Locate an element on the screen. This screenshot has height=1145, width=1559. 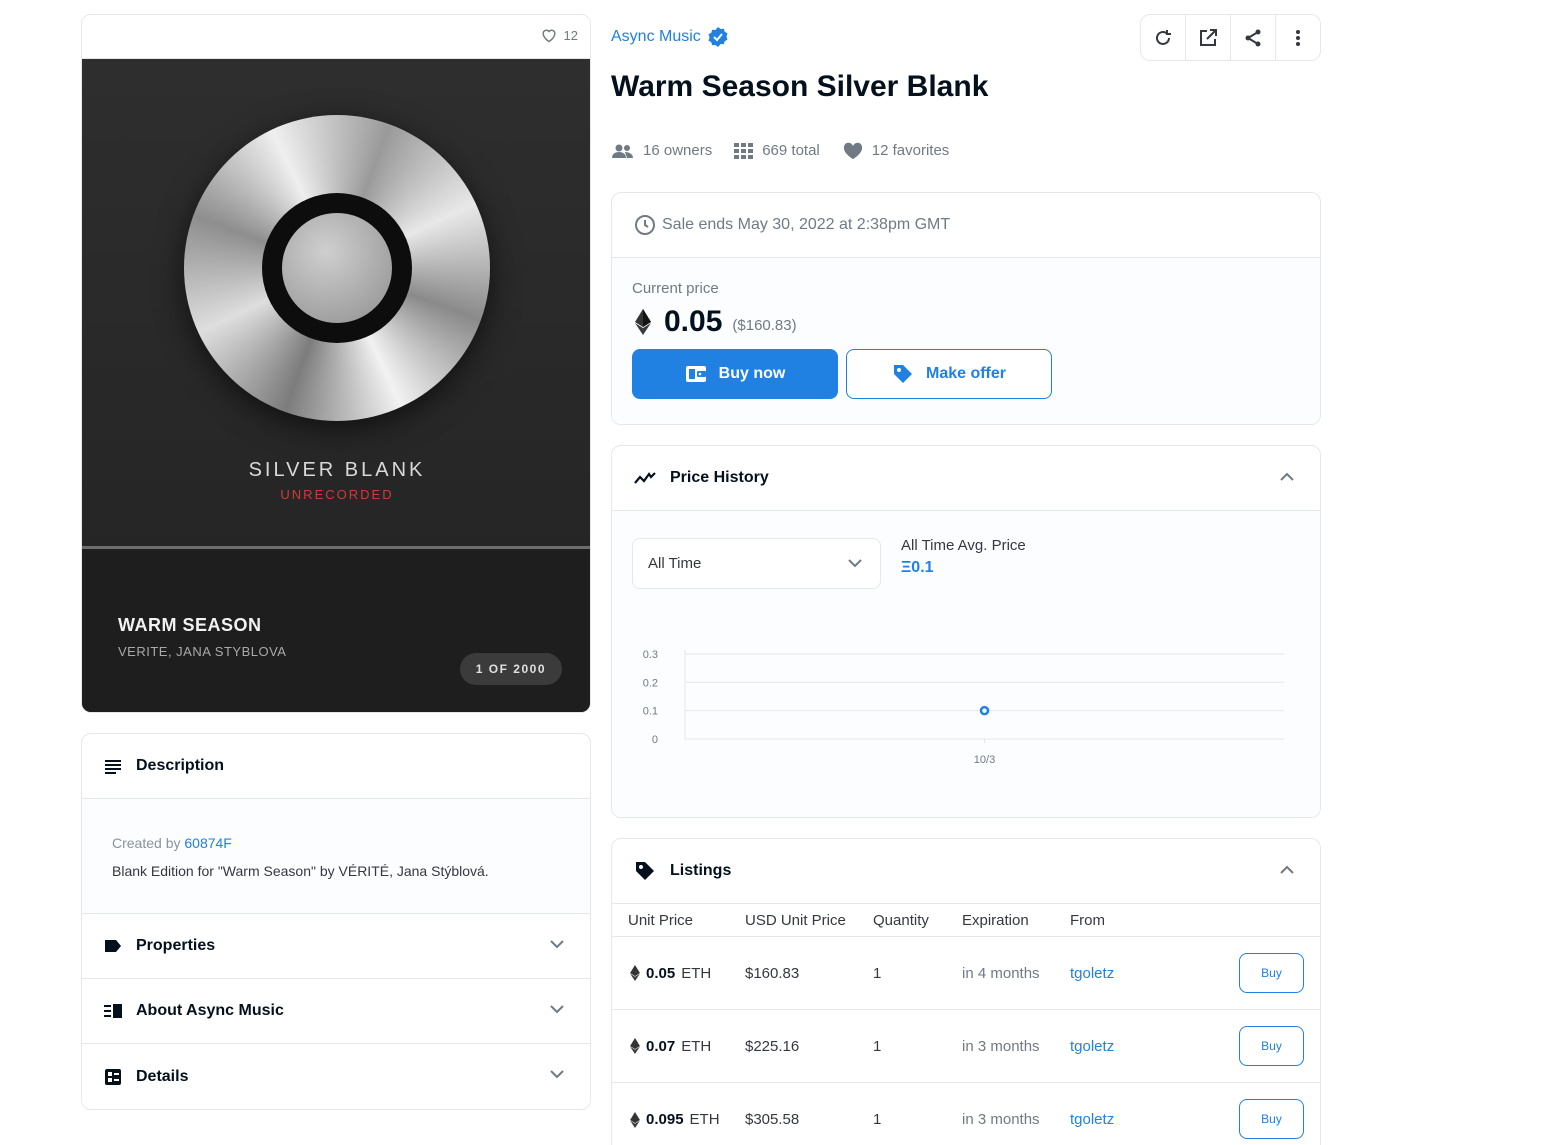
wallet-icon is located at coordinates (695, 374).